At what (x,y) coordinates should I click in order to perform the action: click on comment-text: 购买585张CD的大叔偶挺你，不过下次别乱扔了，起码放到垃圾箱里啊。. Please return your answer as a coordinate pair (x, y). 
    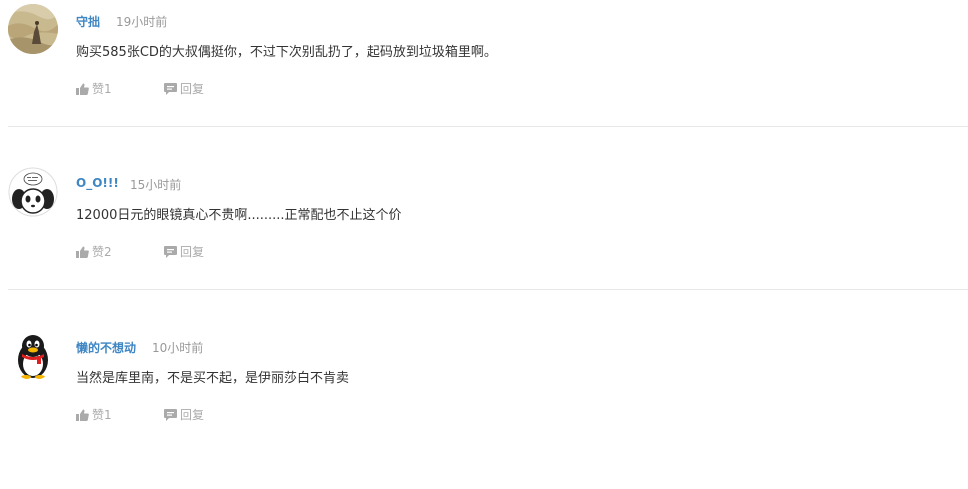
    Looking at the image, I should click on (286, 52).